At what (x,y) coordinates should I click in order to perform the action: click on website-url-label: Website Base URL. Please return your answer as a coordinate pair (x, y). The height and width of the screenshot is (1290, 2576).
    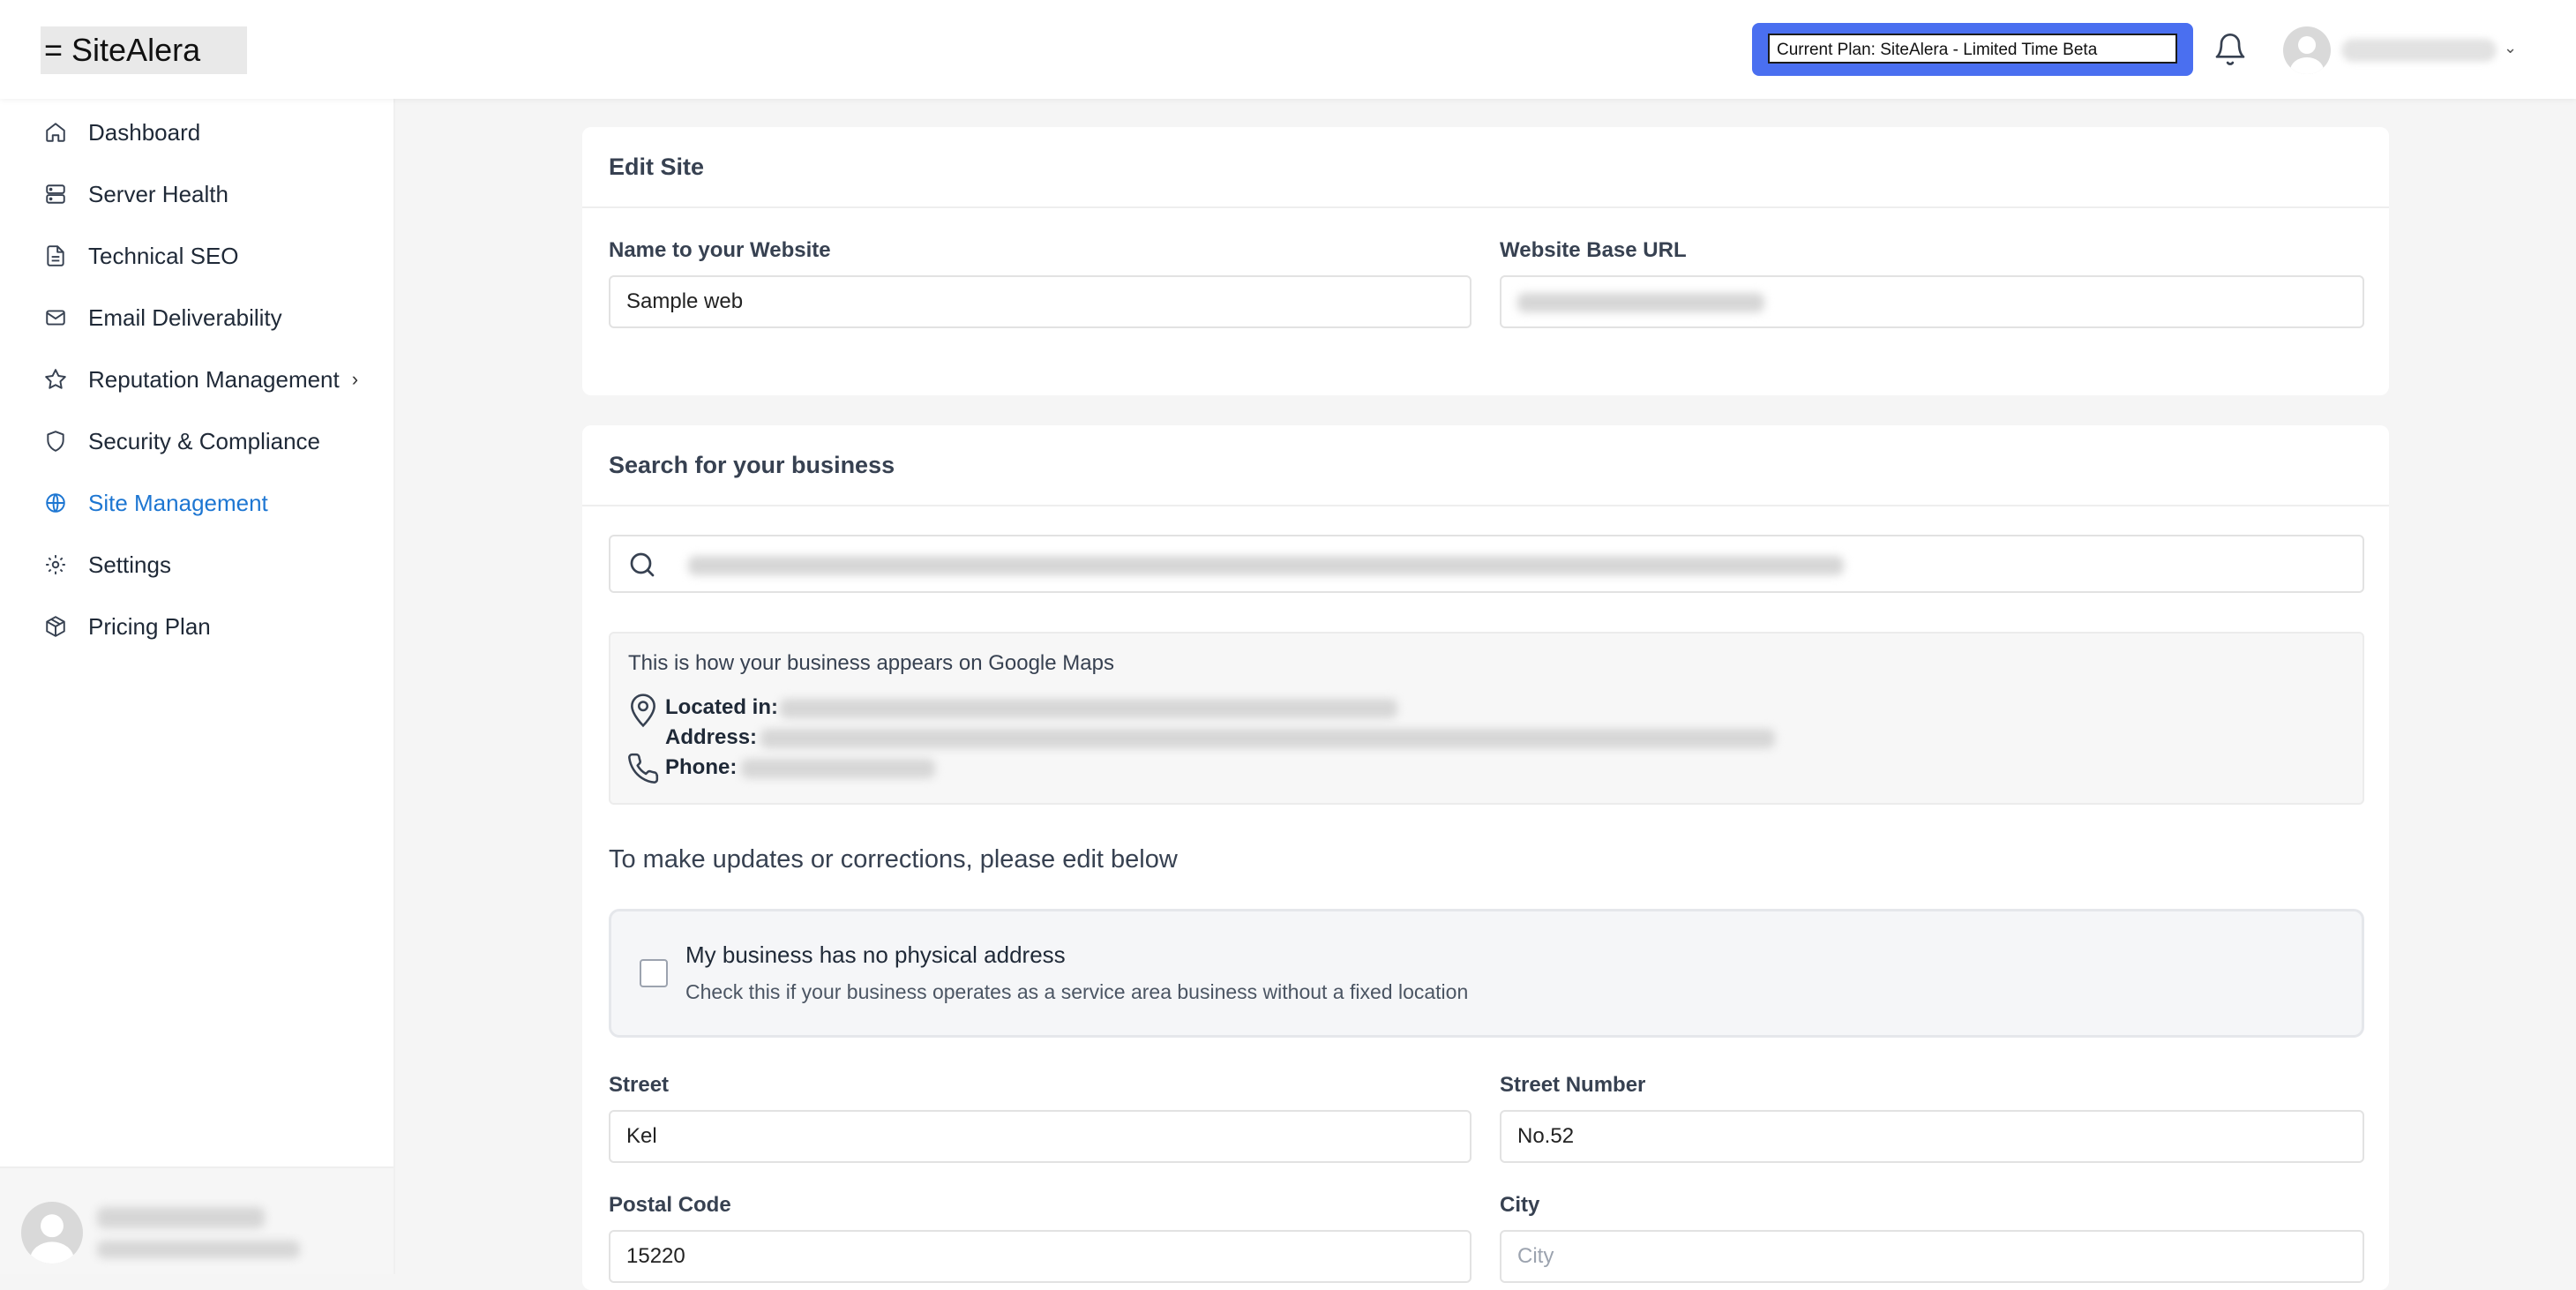
    Looking at the image, I should click on (1593, 250).